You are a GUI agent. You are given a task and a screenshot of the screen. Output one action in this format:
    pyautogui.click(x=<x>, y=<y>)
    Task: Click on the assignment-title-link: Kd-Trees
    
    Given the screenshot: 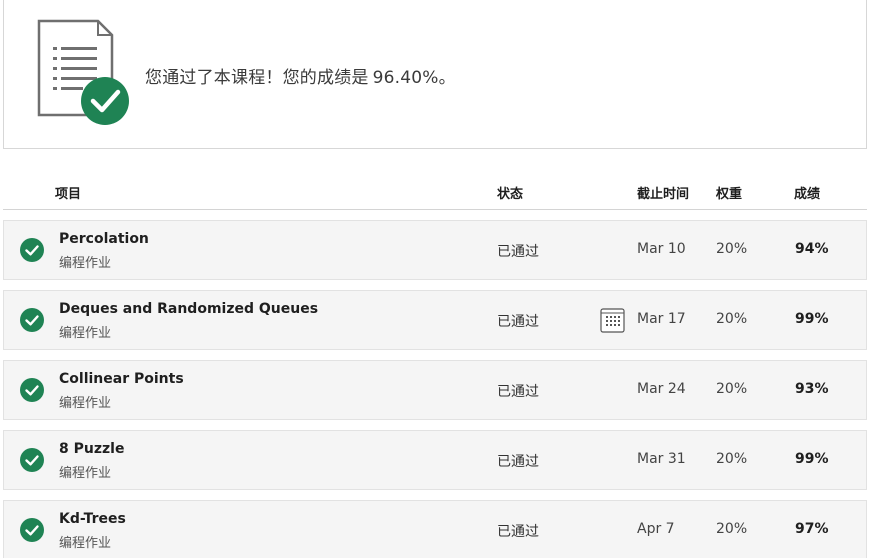 What is the action you would take?
    pyautogui.click(x=92, y=519)
    